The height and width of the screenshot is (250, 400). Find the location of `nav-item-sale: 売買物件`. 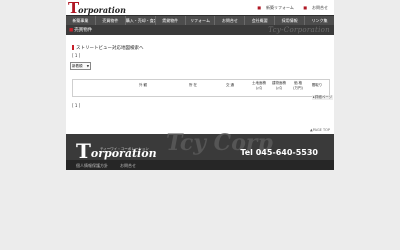

nav-item-sale: 売買物件 is located at coordinates (111, 20).